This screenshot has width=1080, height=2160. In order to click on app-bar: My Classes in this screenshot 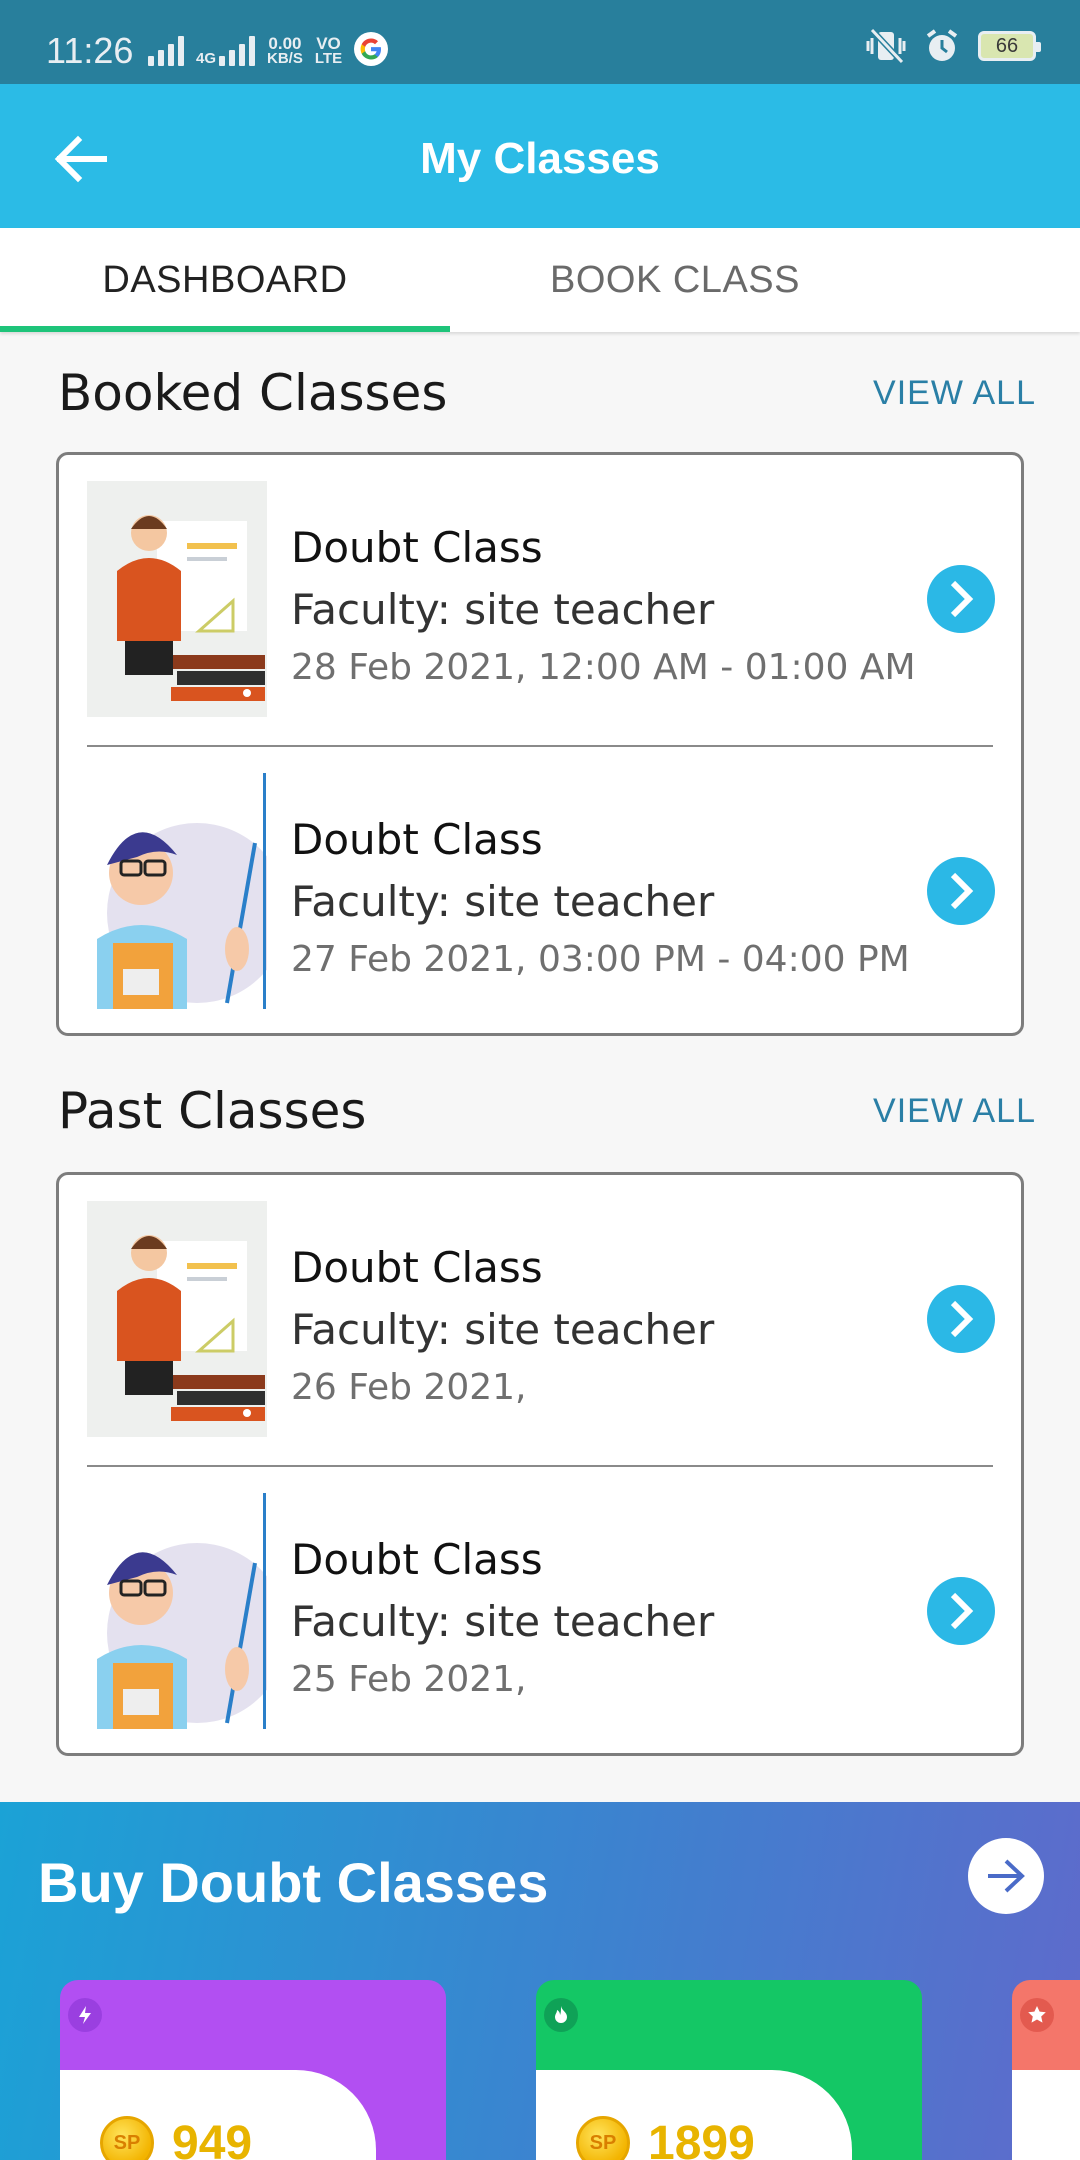, I will do `click(540, 156)`.